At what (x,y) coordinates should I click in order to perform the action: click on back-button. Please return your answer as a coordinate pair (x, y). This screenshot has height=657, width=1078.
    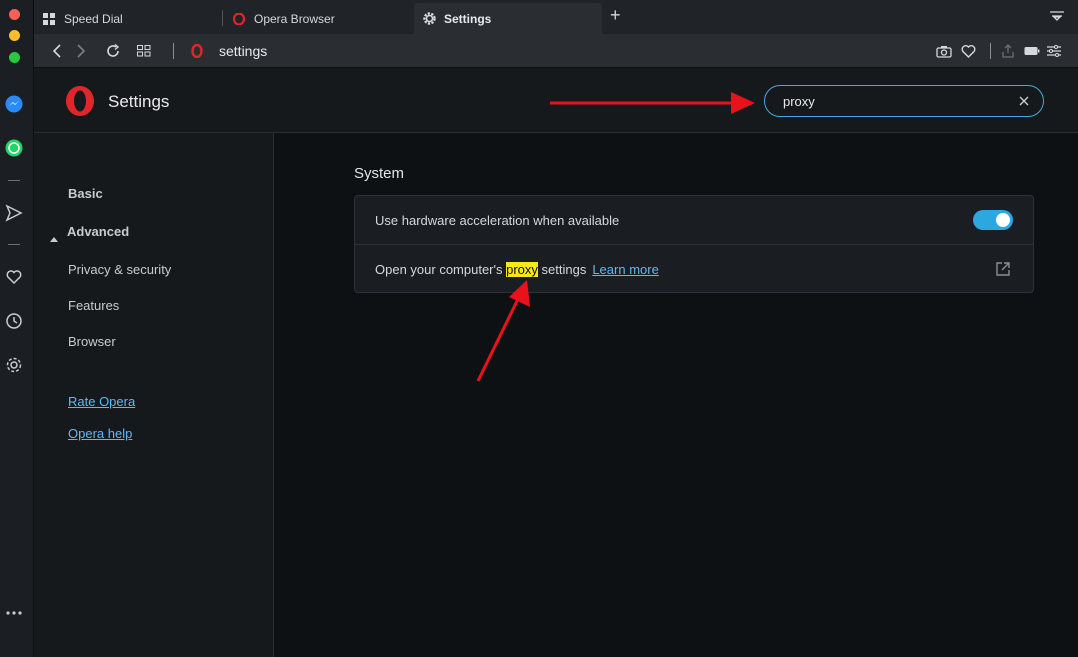
    Looking at the image, I should click on (57, 51).